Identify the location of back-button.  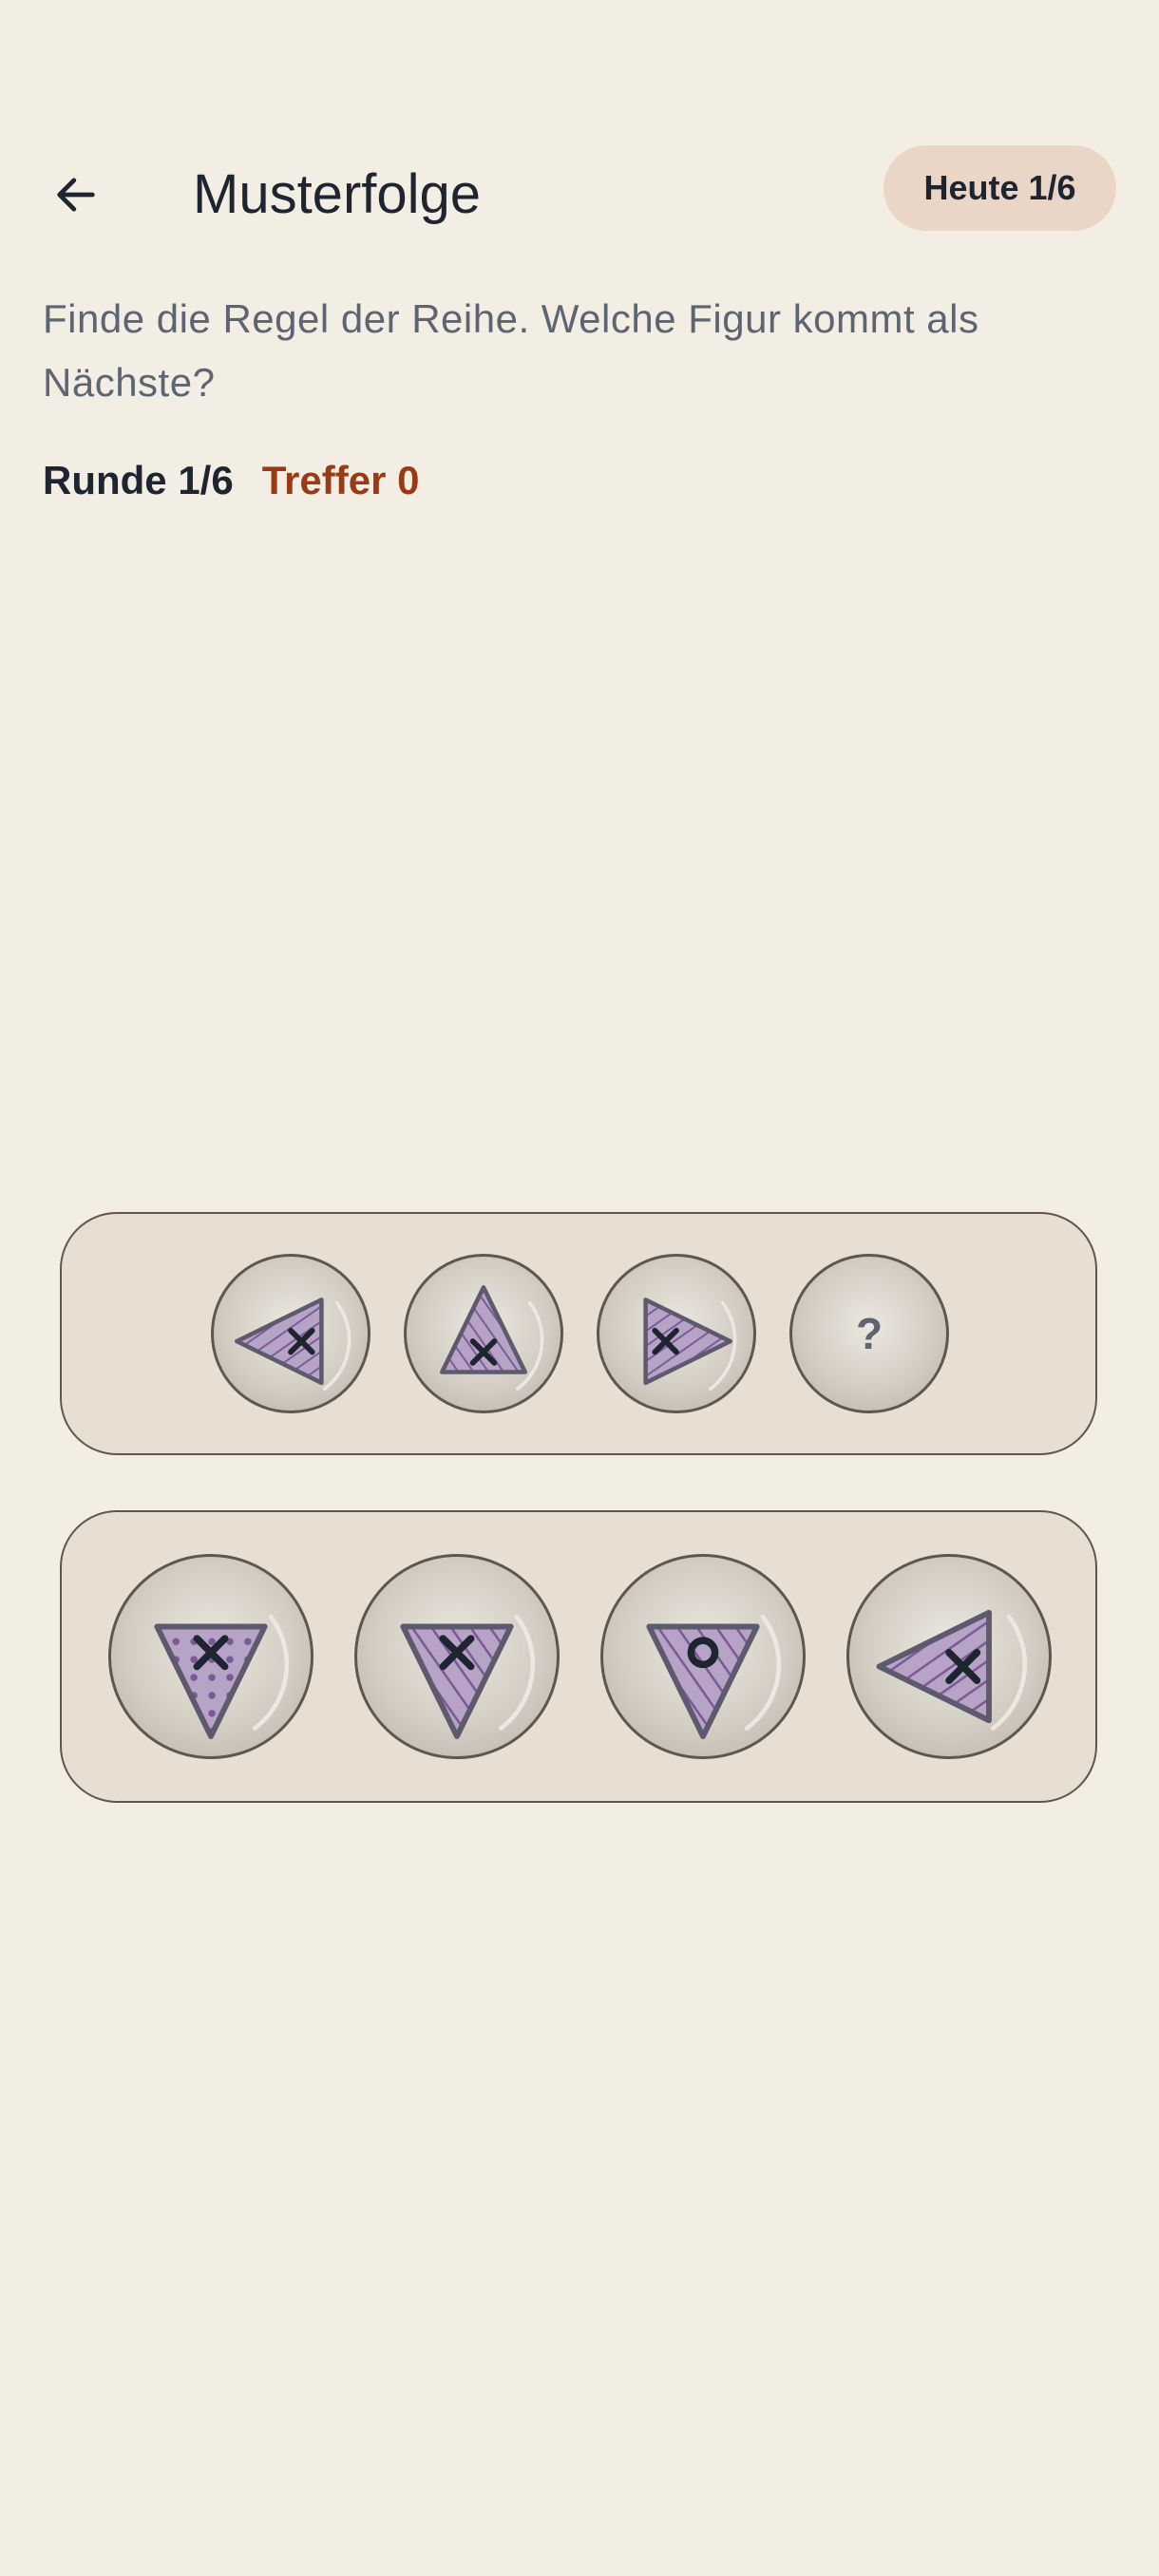
(76, 194).